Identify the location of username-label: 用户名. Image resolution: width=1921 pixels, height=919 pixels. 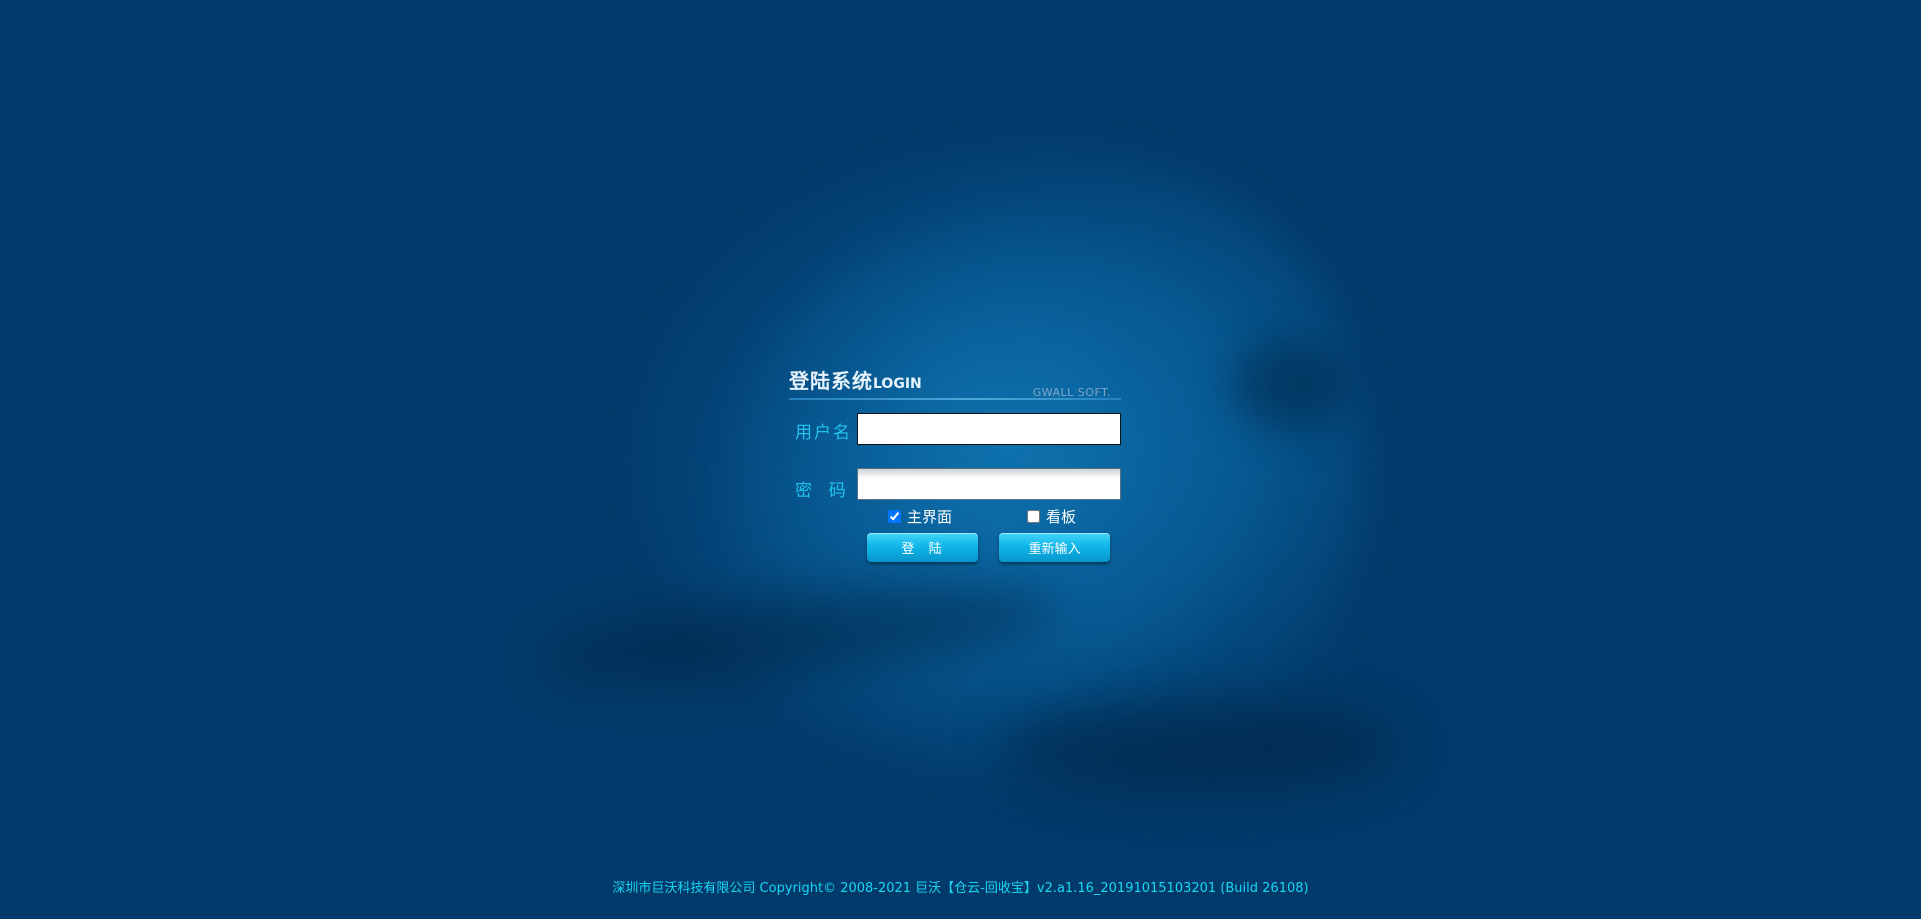
(823, 433).